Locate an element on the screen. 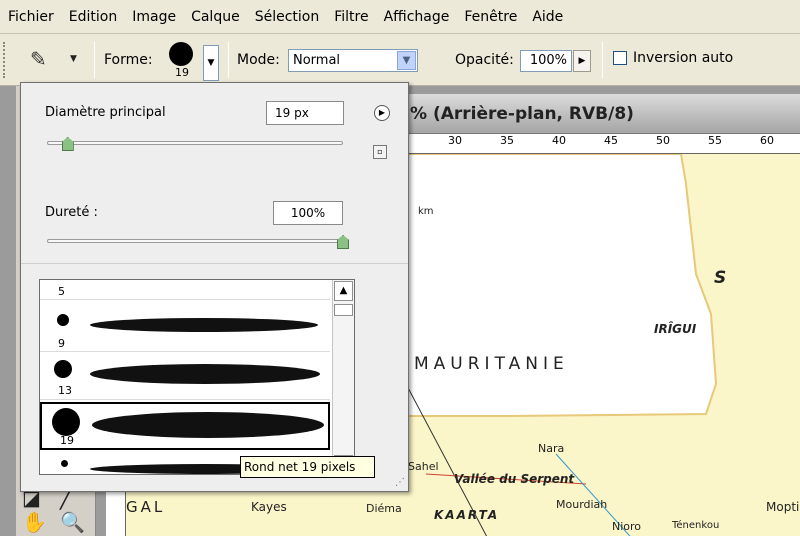  tool-preset-arrow-icon: ▼ is located at coordinates (73, 59).